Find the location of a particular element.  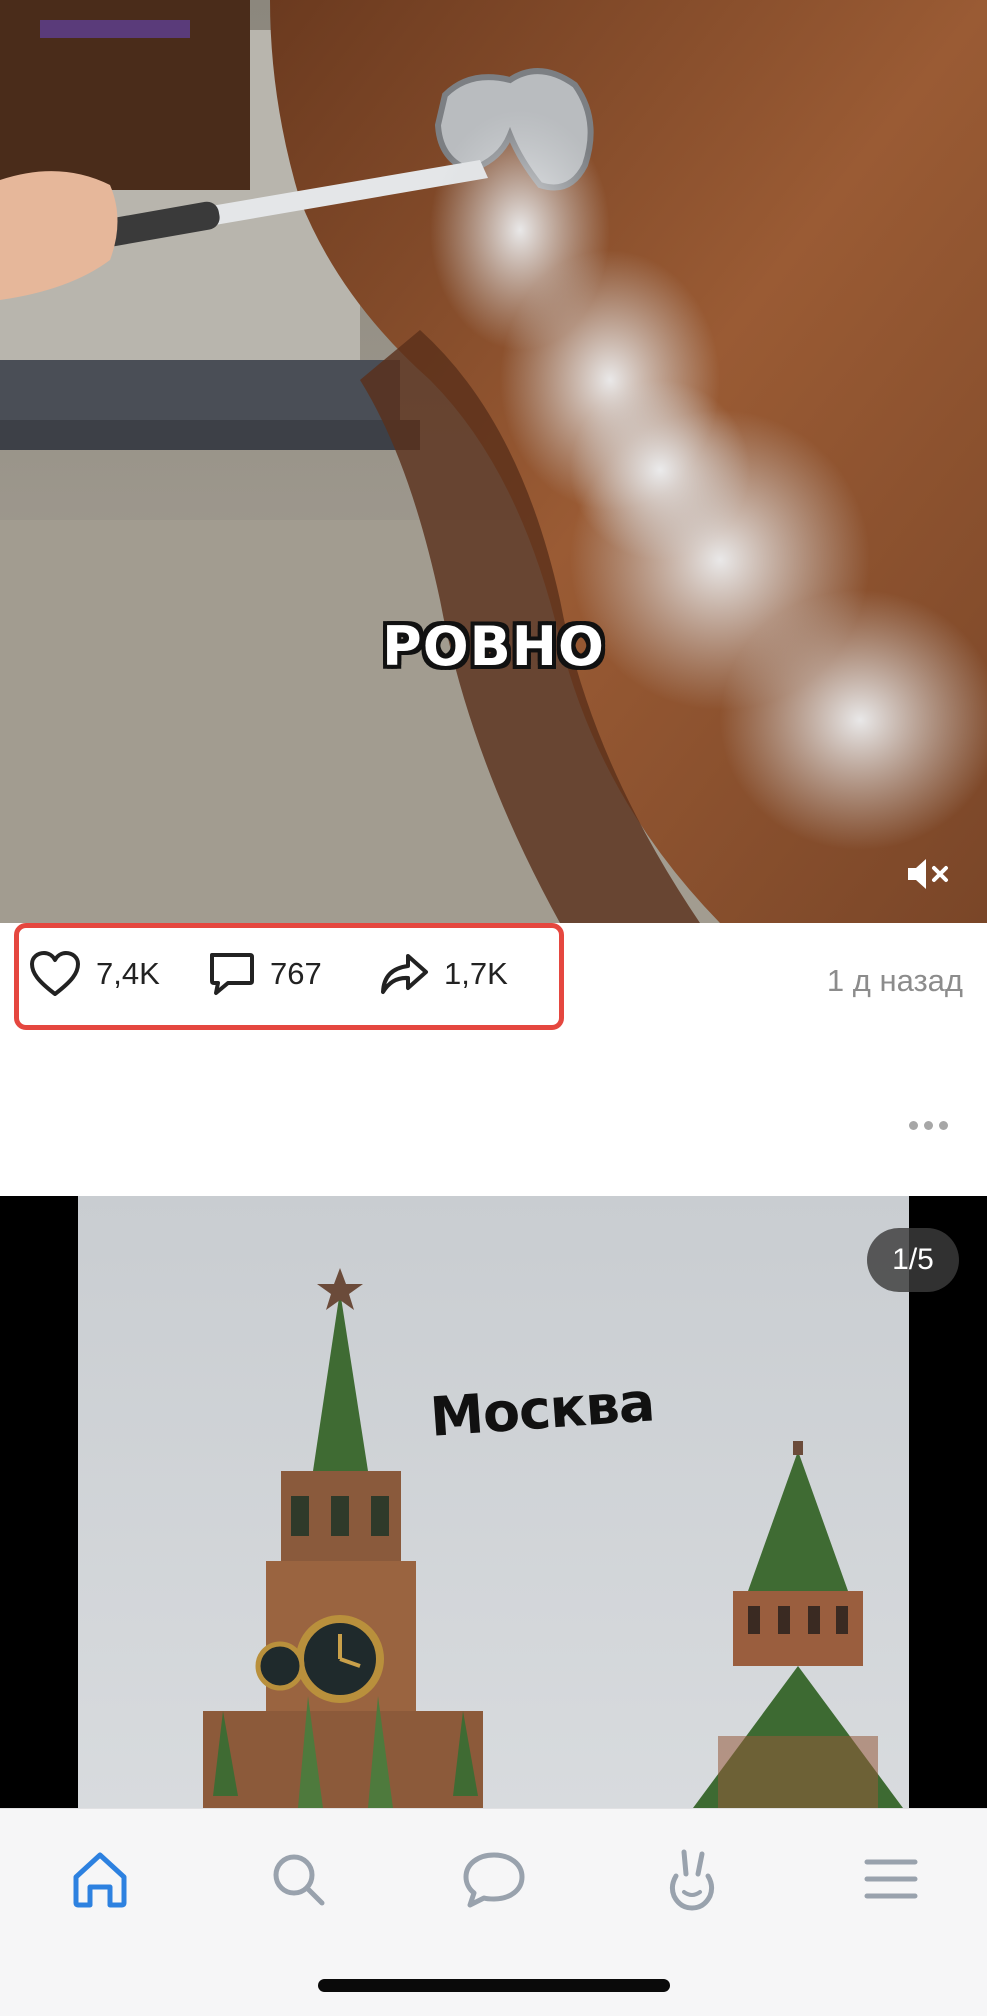

chat-bubble-icon is located at coordinates (494, 1880).